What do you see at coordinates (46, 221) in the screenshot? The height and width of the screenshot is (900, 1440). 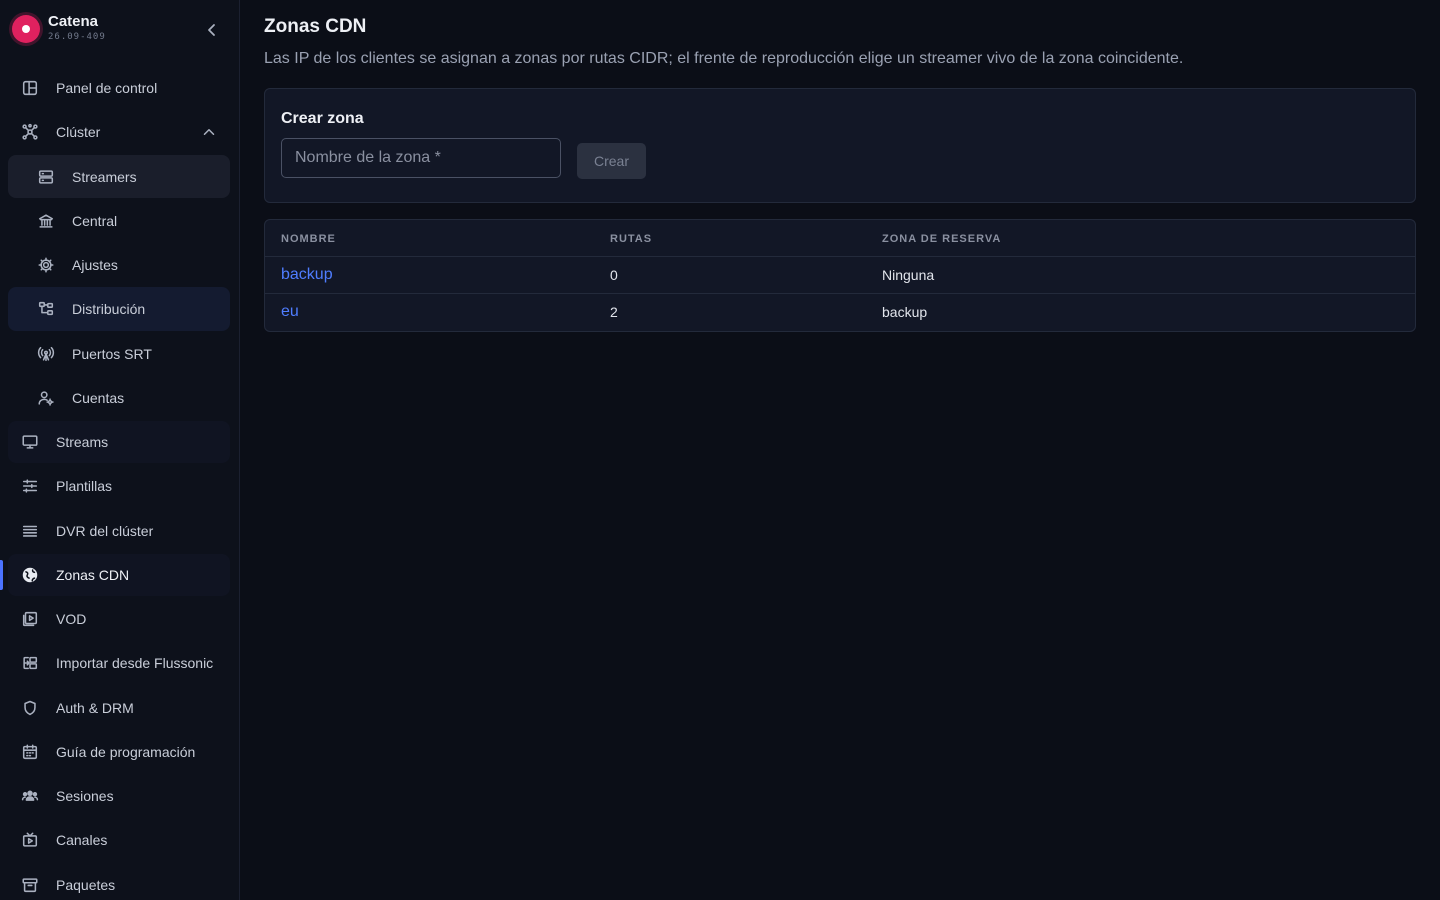 I see `bank-building-icon` at bounding box center [46, 221].